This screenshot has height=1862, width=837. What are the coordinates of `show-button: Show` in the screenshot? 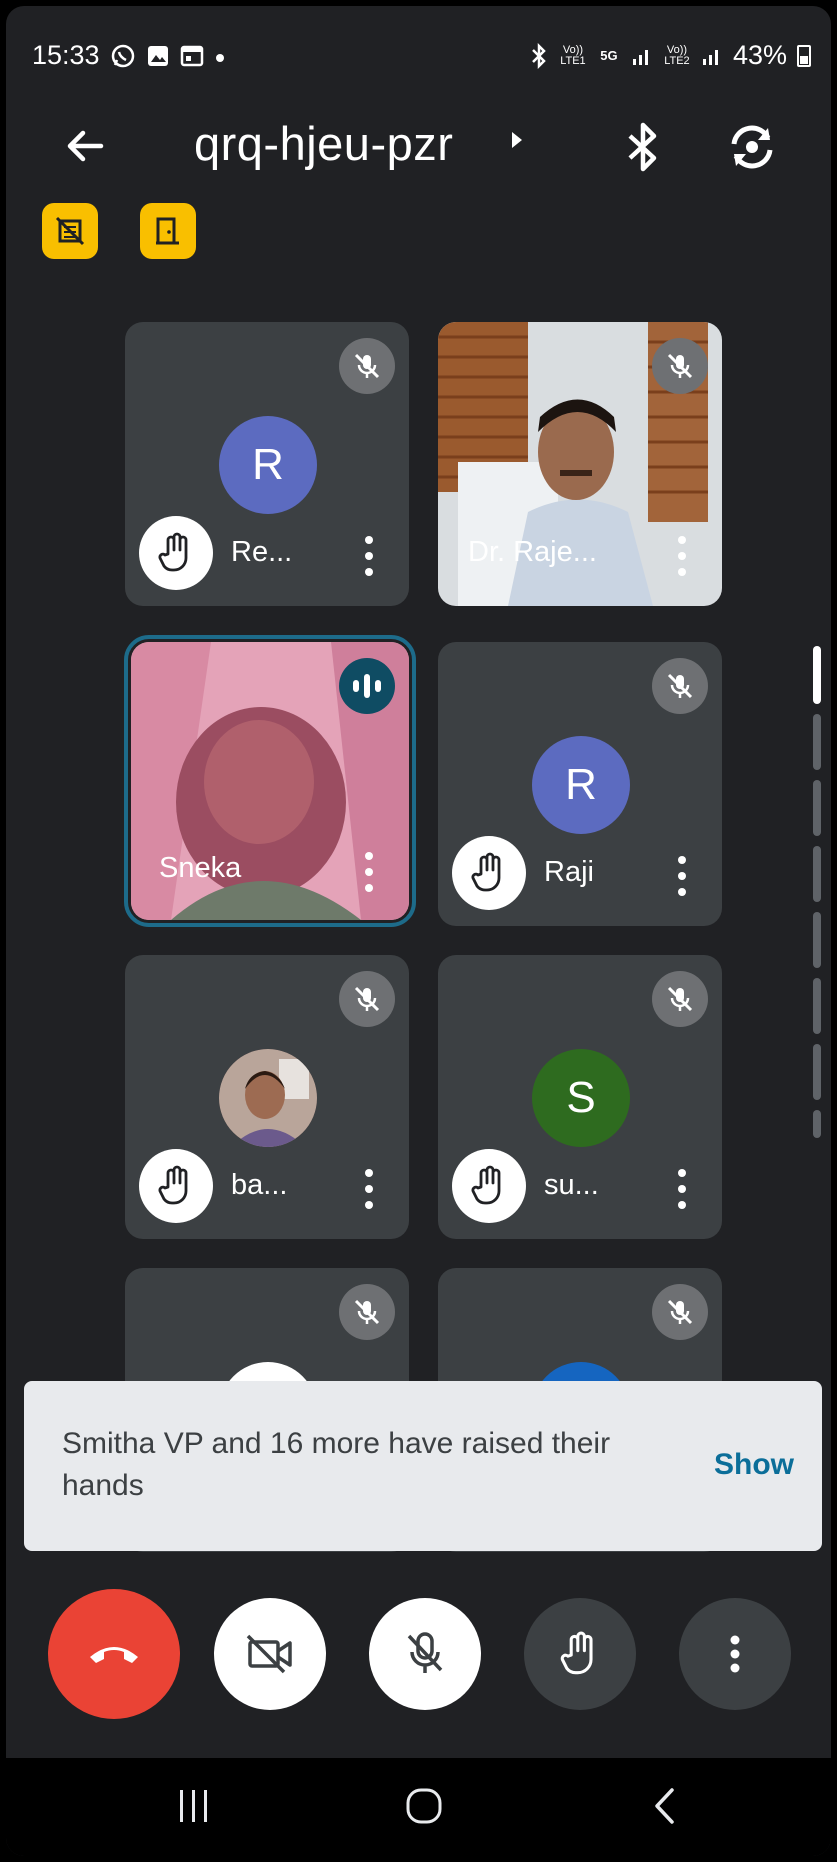 It's located at (754, 1465).